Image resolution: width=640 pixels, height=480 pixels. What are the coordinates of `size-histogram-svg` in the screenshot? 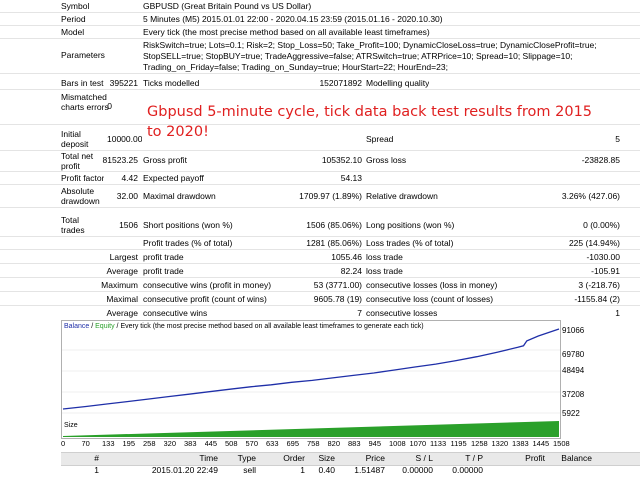 It's located at (311, 429).